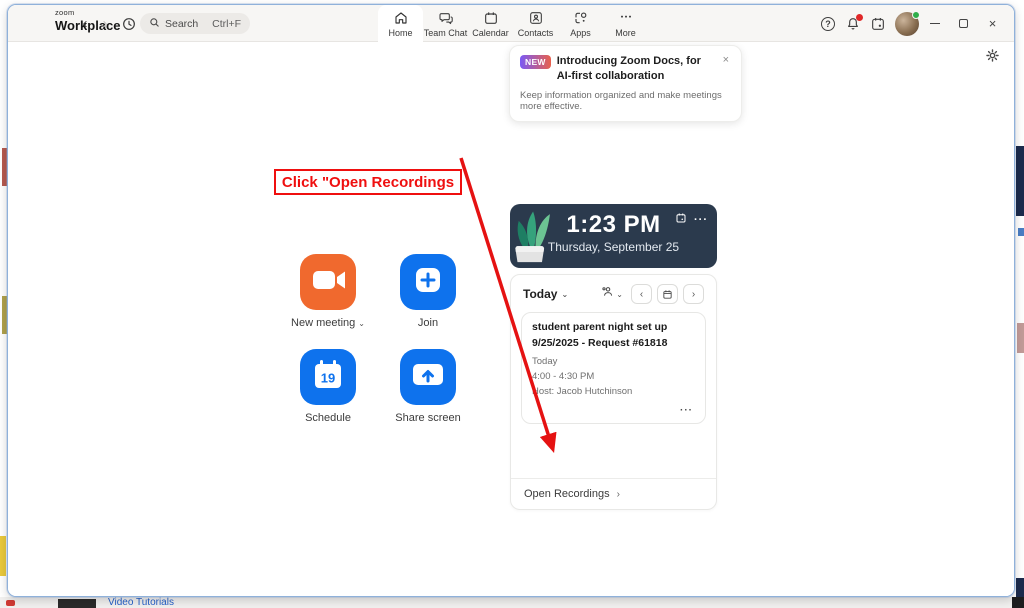  I want to click on annotation-callout: Click "Open Recordings, so click(368, 182).